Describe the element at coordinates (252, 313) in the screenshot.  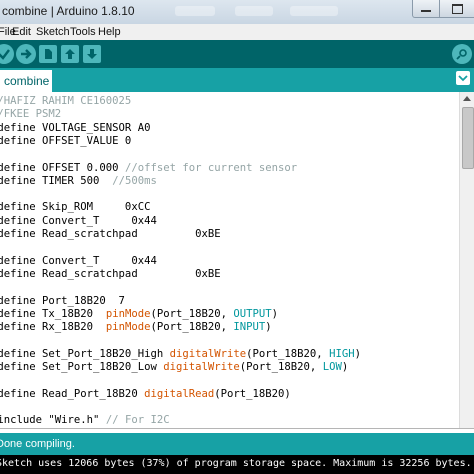
I see `code-token: OUTPUT` at that location.